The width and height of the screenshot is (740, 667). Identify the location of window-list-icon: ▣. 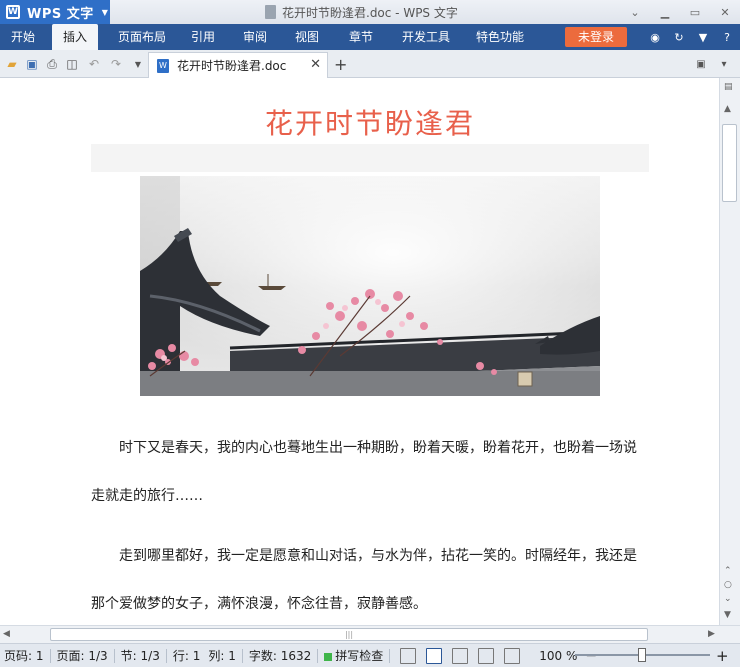
(701, 64).